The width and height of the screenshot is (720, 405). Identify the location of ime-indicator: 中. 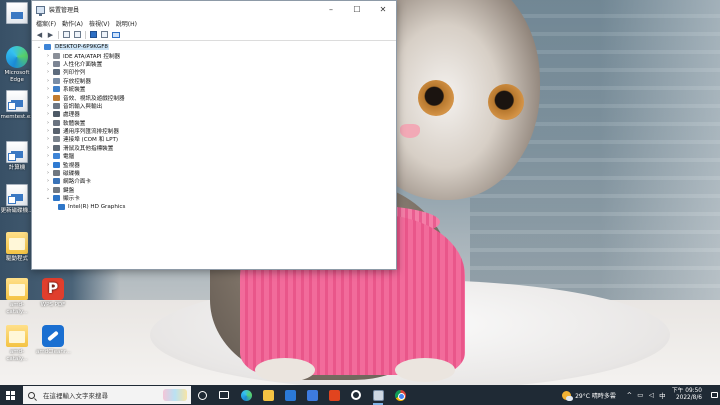
(662, 395).